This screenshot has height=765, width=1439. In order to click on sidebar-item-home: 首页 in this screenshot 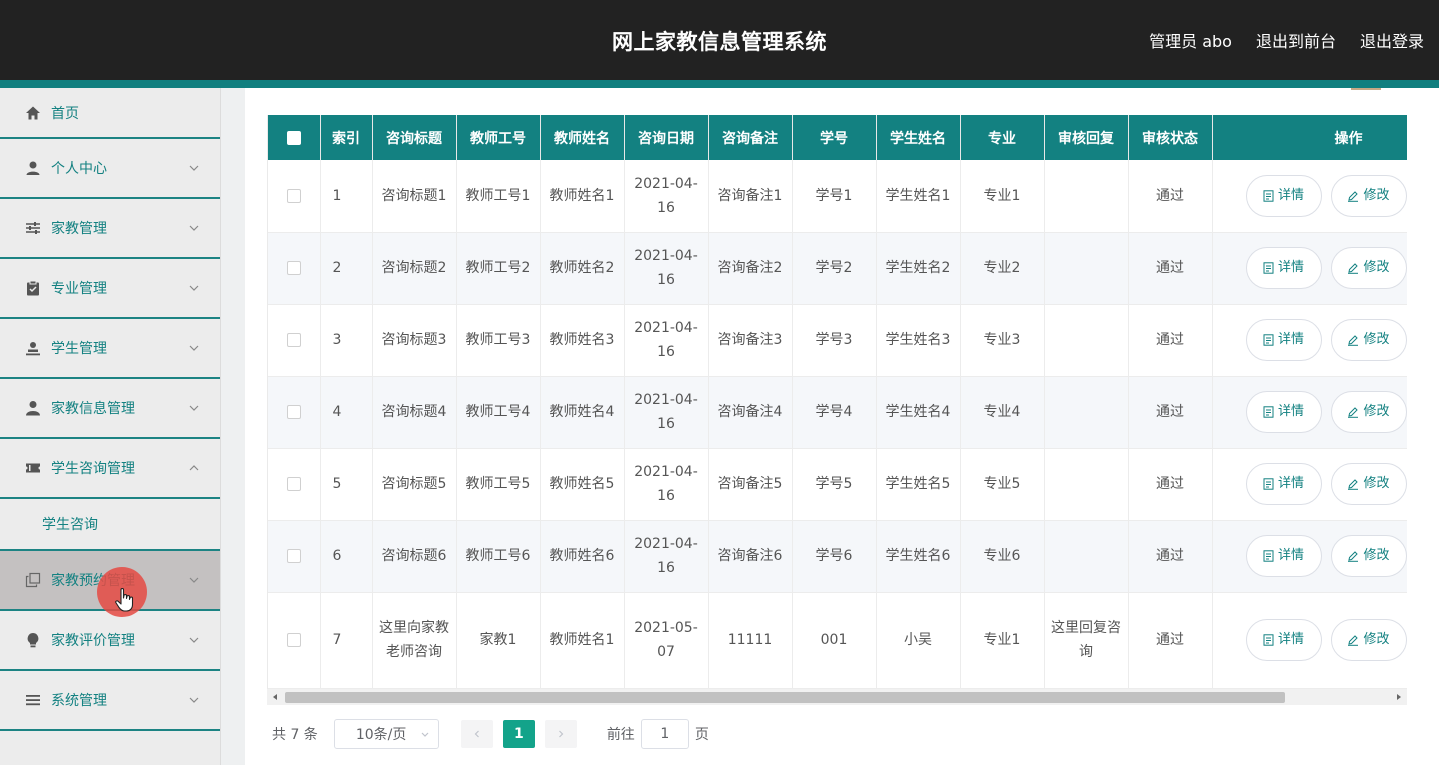, I will do `click(110, 113)`.